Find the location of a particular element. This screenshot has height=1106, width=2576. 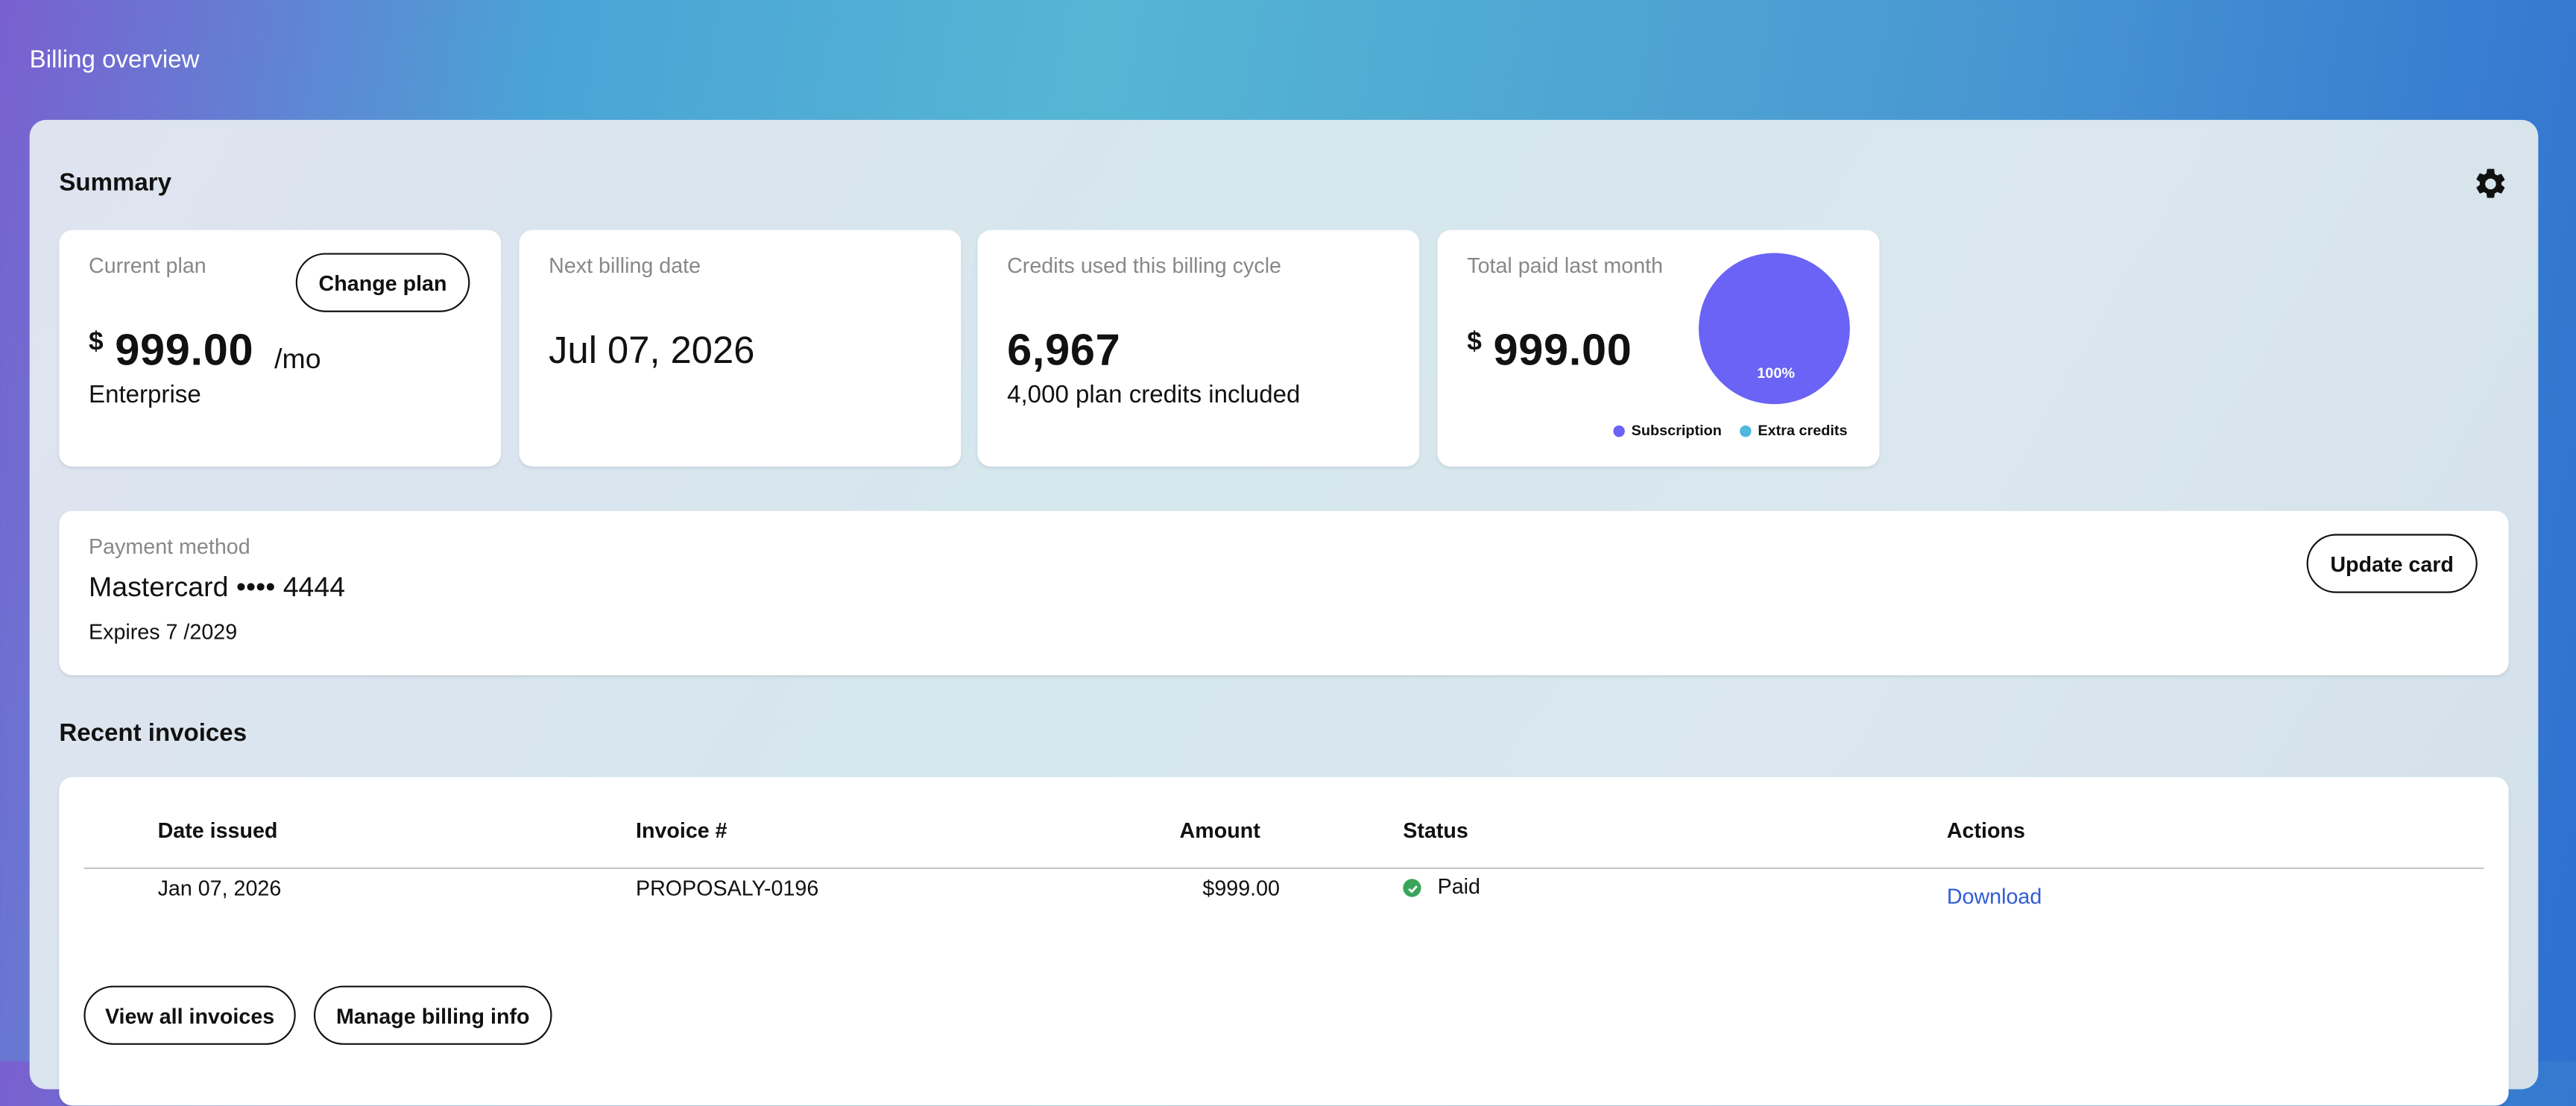

manage-billing-button: Manage billing info is located at coordinates (433, 1015).